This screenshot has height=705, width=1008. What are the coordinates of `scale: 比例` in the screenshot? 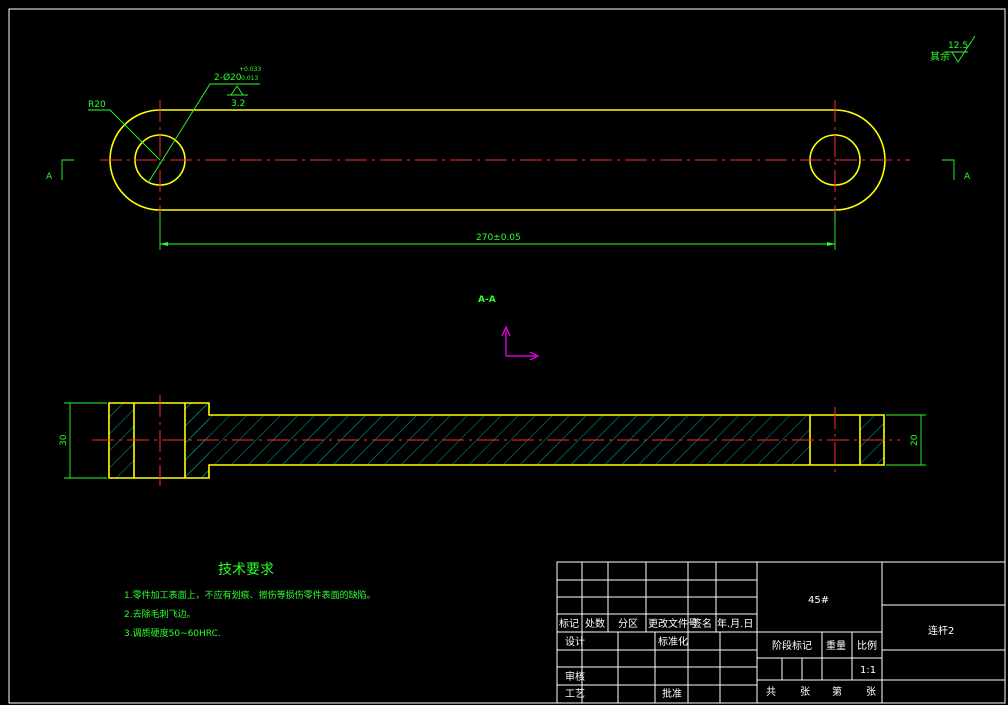 It's located at (867, 645).